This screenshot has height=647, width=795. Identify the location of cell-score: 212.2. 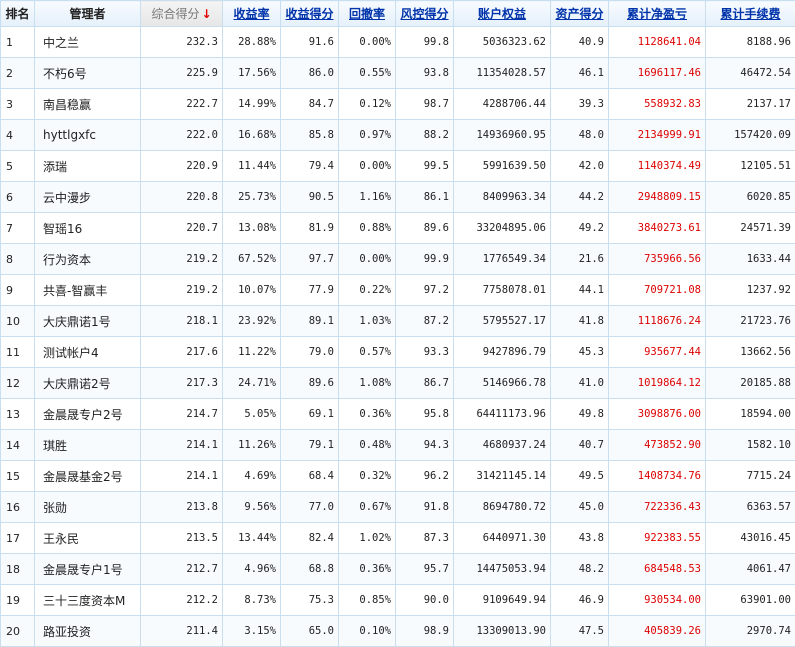
(181, 600).